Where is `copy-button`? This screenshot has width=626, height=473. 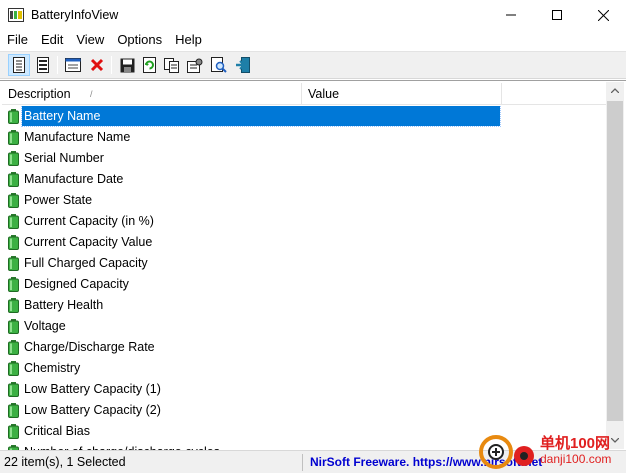 copy-button is located at coordinates (172, 65).